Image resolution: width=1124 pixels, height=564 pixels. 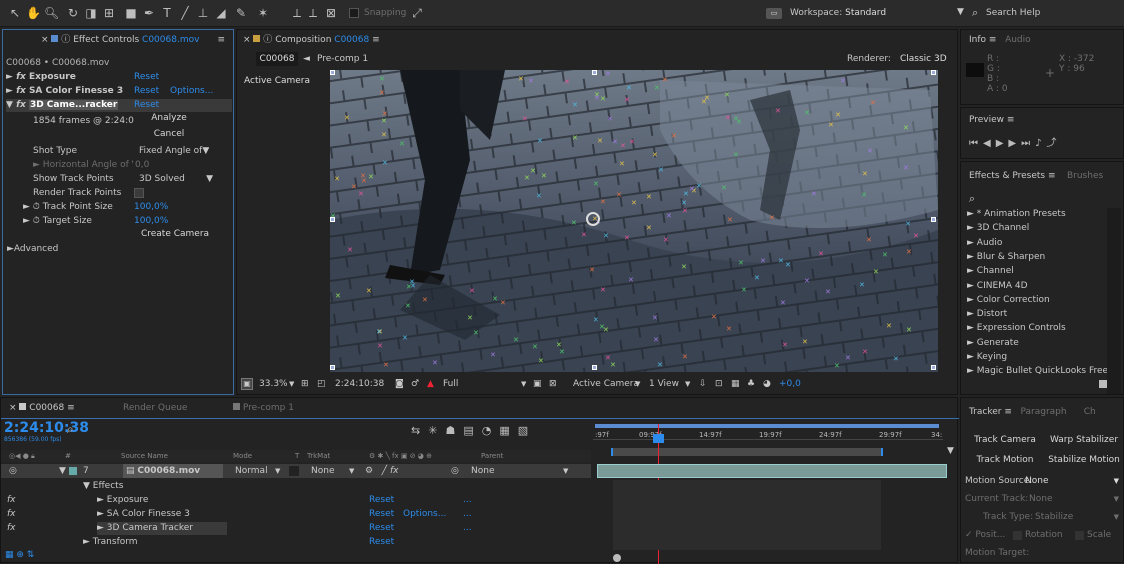 I want to click on effects-category-item: ► 3D Channel, so click(x=998, y=228).